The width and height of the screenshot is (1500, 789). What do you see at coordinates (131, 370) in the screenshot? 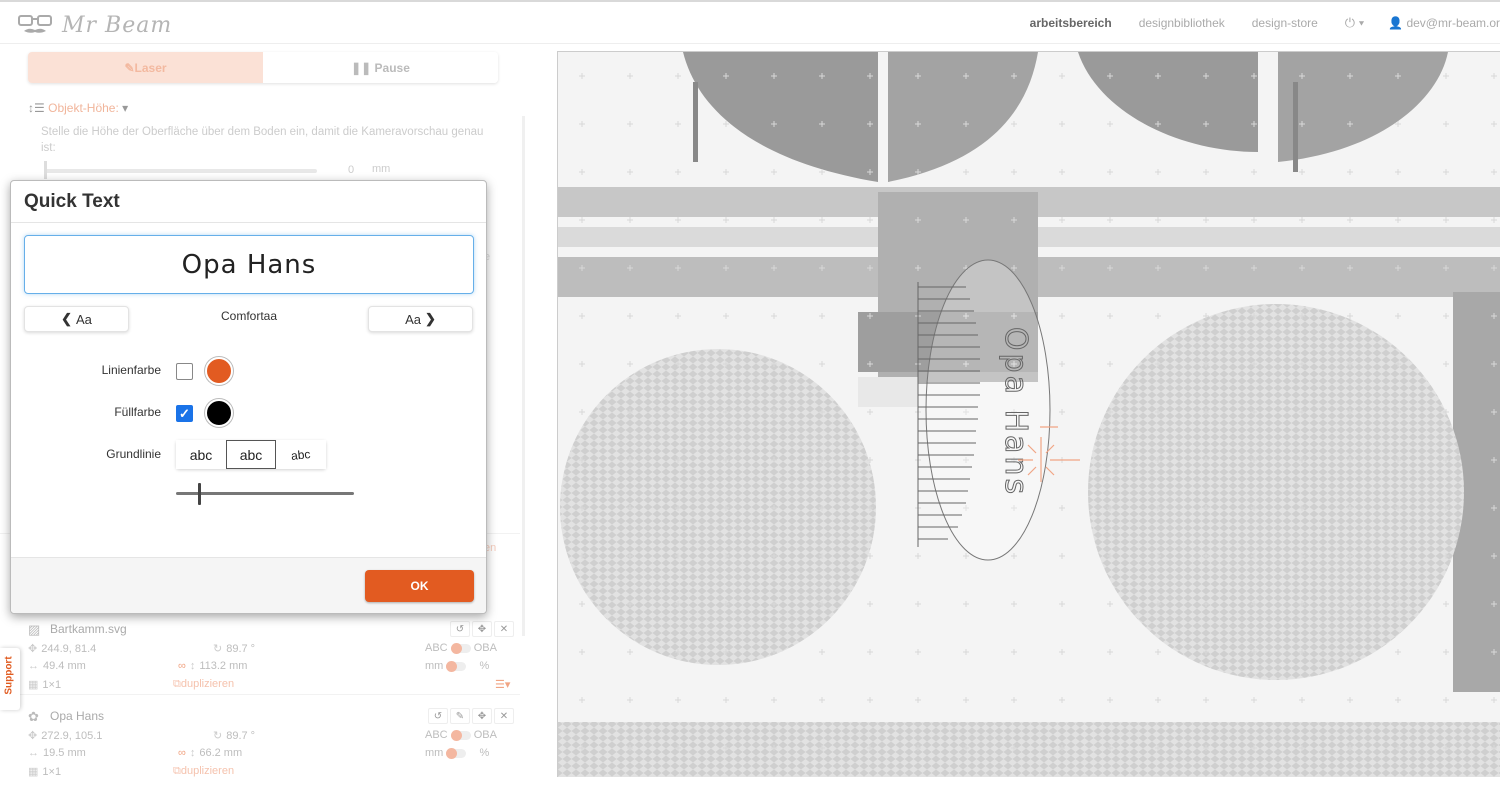
I see `stroke-color-label: Linienfarbe` at bounding box center [131, 370].